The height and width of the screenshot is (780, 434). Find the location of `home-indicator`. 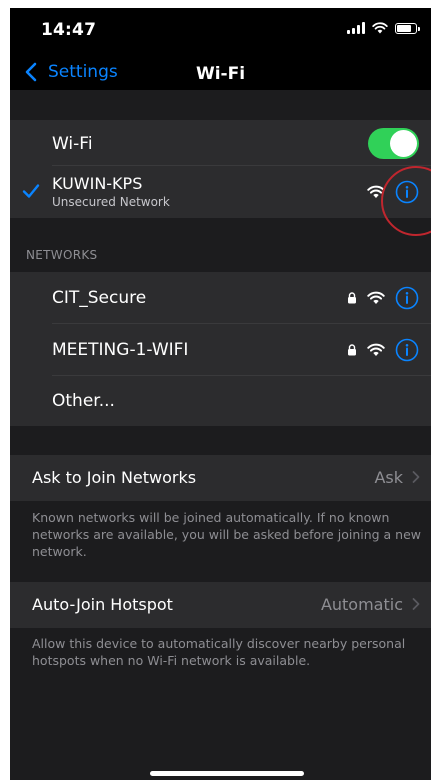

home-indicator is located at coordinates (227, 773).